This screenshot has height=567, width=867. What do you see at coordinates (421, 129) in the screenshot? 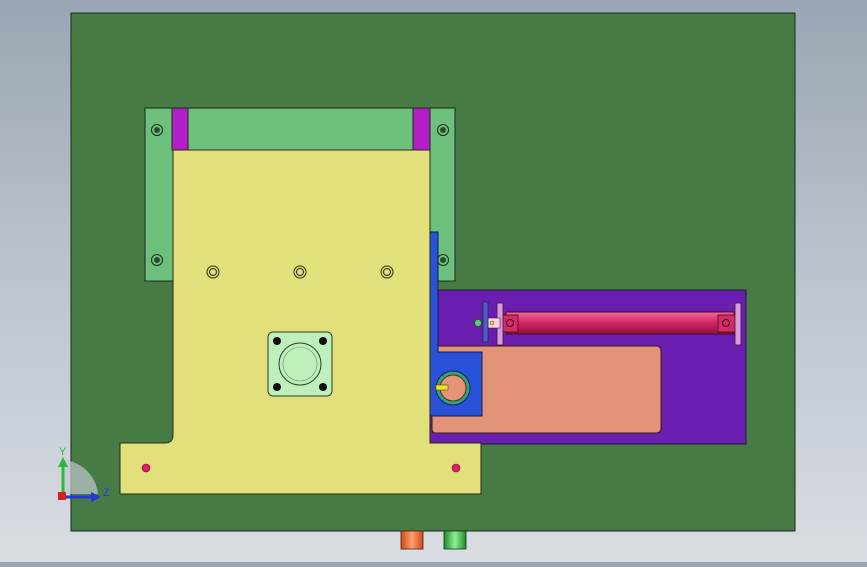
I see `spacer-right` at bounding box center [421, 129].